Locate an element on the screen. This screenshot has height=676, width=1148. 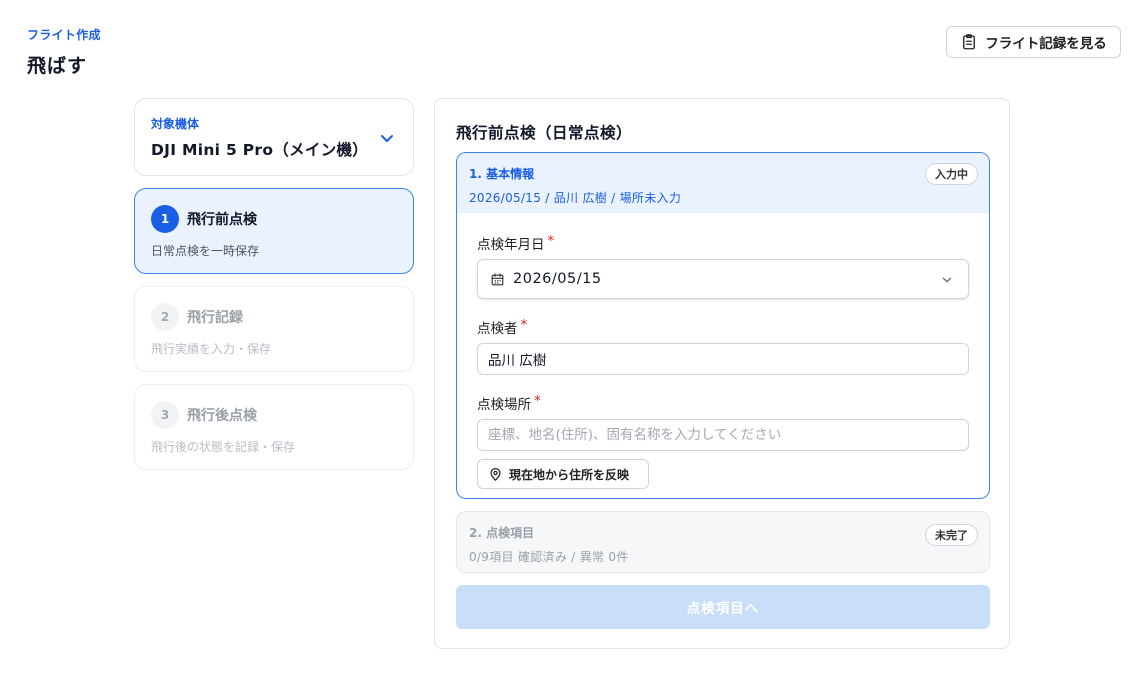
step-number: 3 is located at coordinates (165, 415).